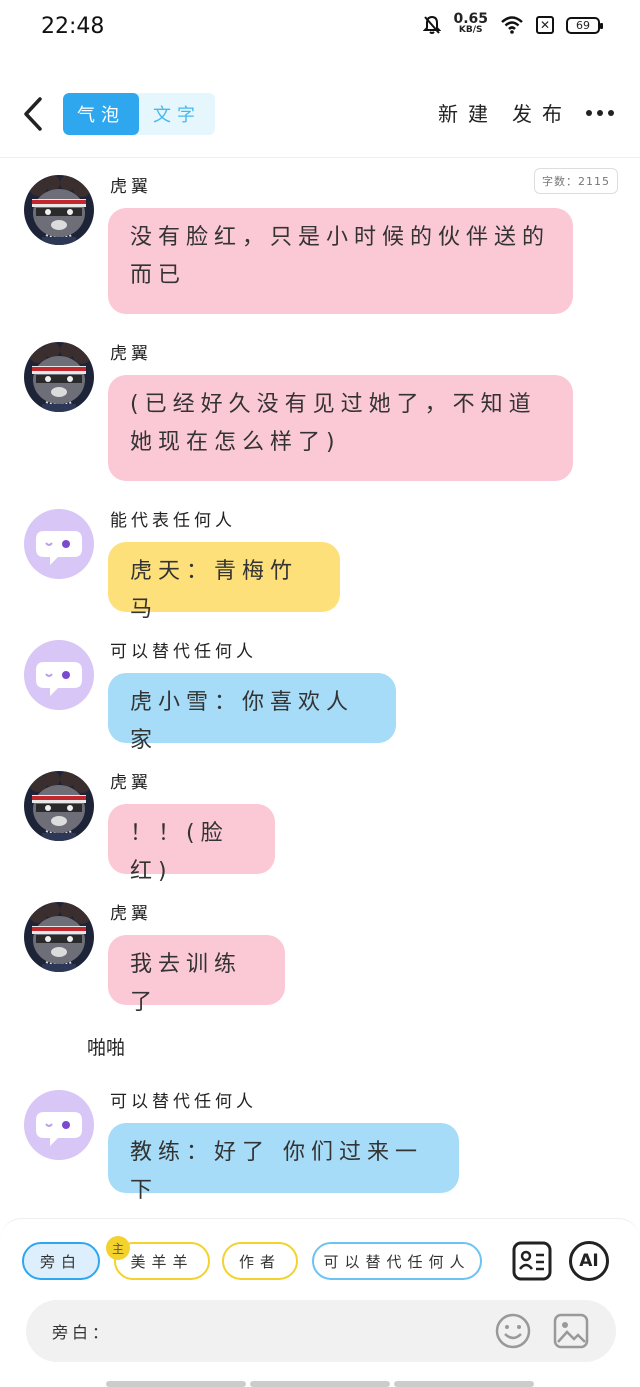 The height and width of the screenshot is (1387, 640). What do you see at coordinates (196, 975) in the screenshot?
I see `message-bubble: 我去训练了` at bounding box center [196, 975].